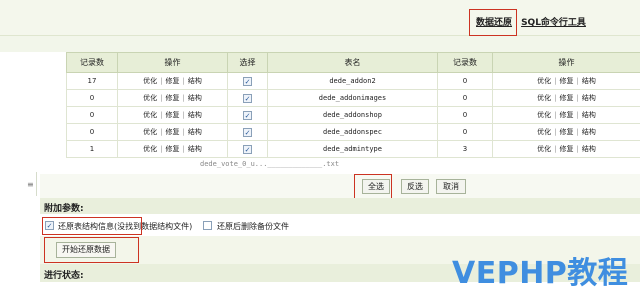  What do you see at coordinates (340, 186) in the screenshot?
I see `selection-button-row: 全选 反选 取消` at bounding box center [340, 186].